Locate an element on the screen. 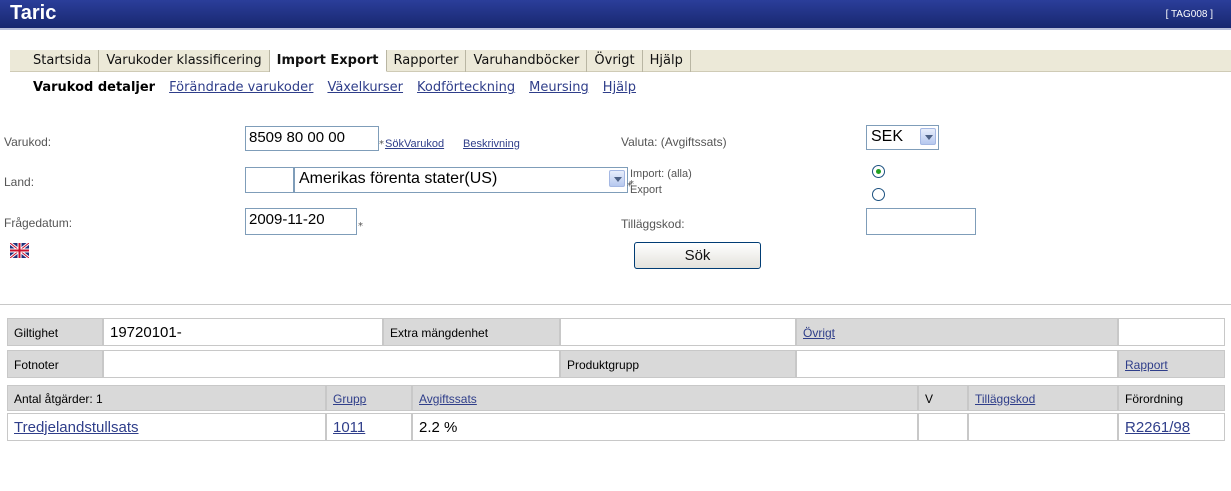  subnav-kodforteckning: Kodförteckning is located at coordinates (466, 87).